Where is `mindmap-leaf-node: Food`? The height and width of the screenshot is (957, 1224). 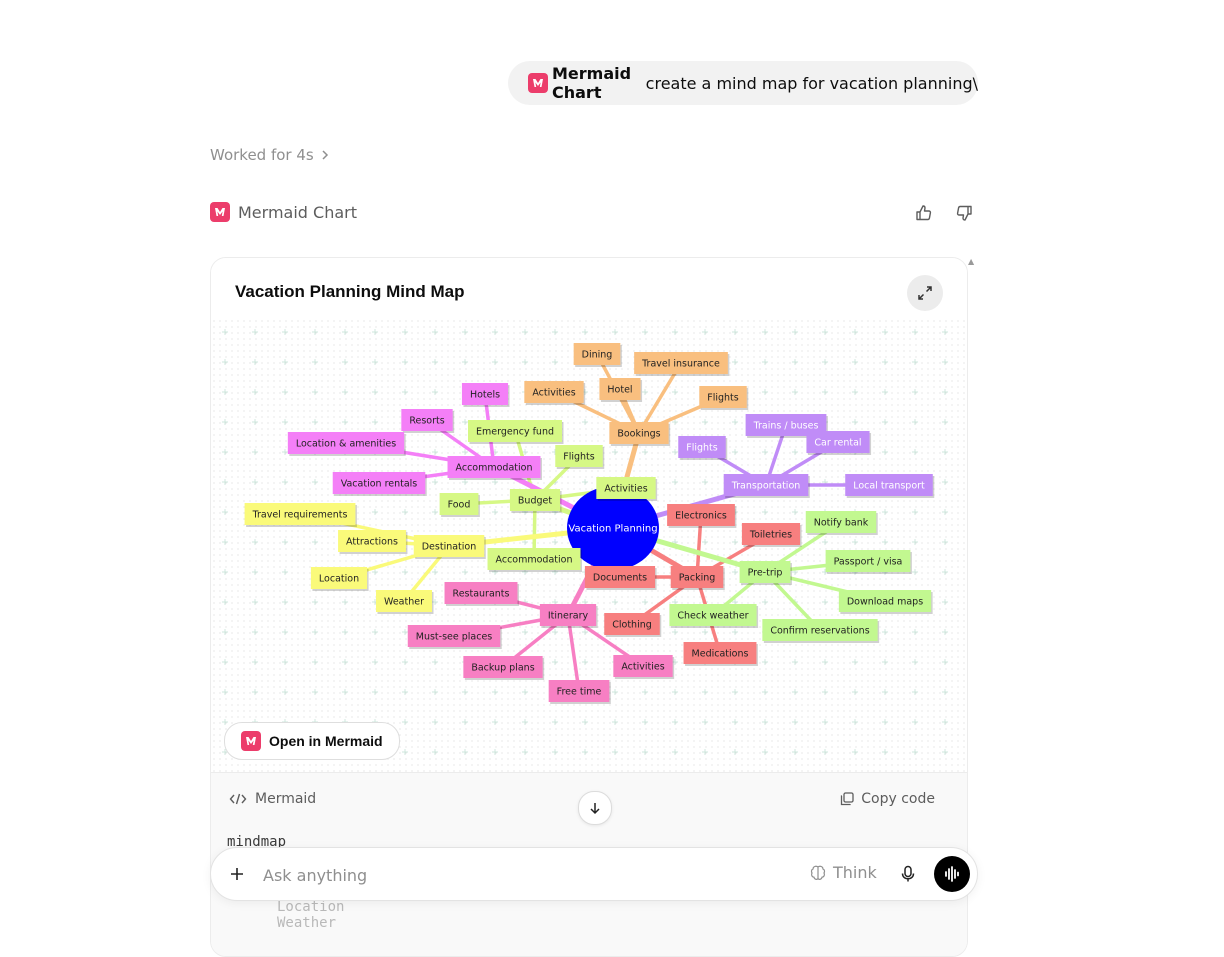 mindmap-leaf-node: Food is located at coordinates (459, 505).